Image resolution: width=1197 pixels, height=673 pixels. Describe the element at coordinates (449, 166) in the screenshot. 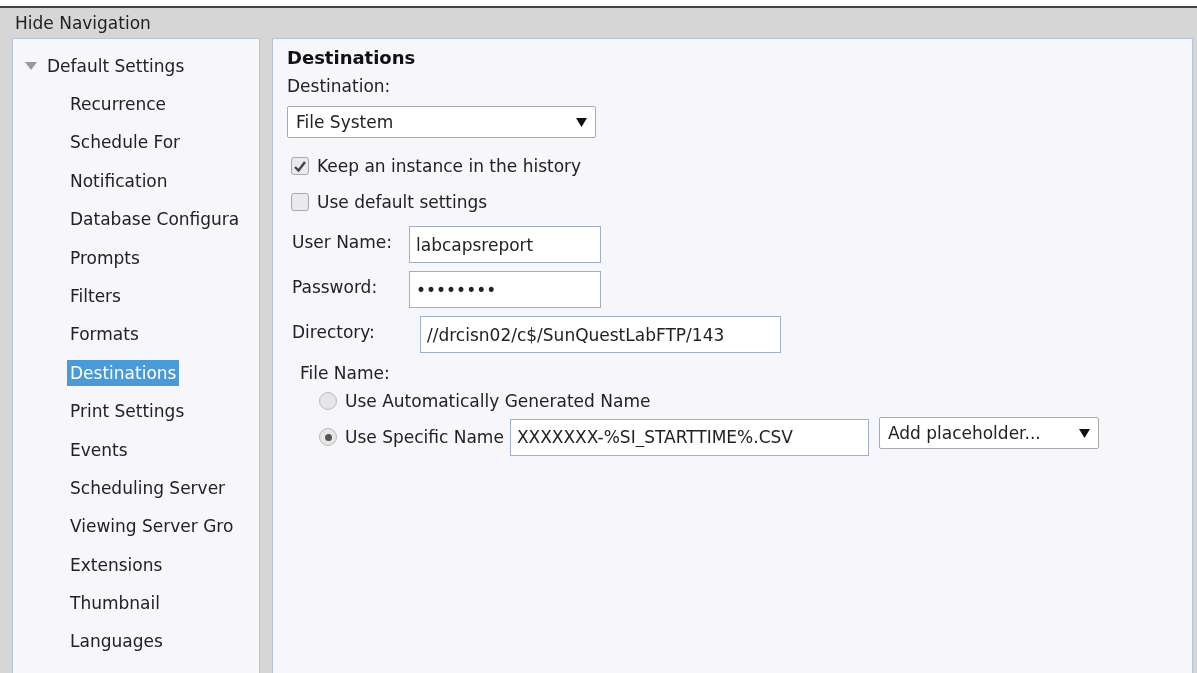

I see `checkbox-label: Keep an instance in the history` at that location.